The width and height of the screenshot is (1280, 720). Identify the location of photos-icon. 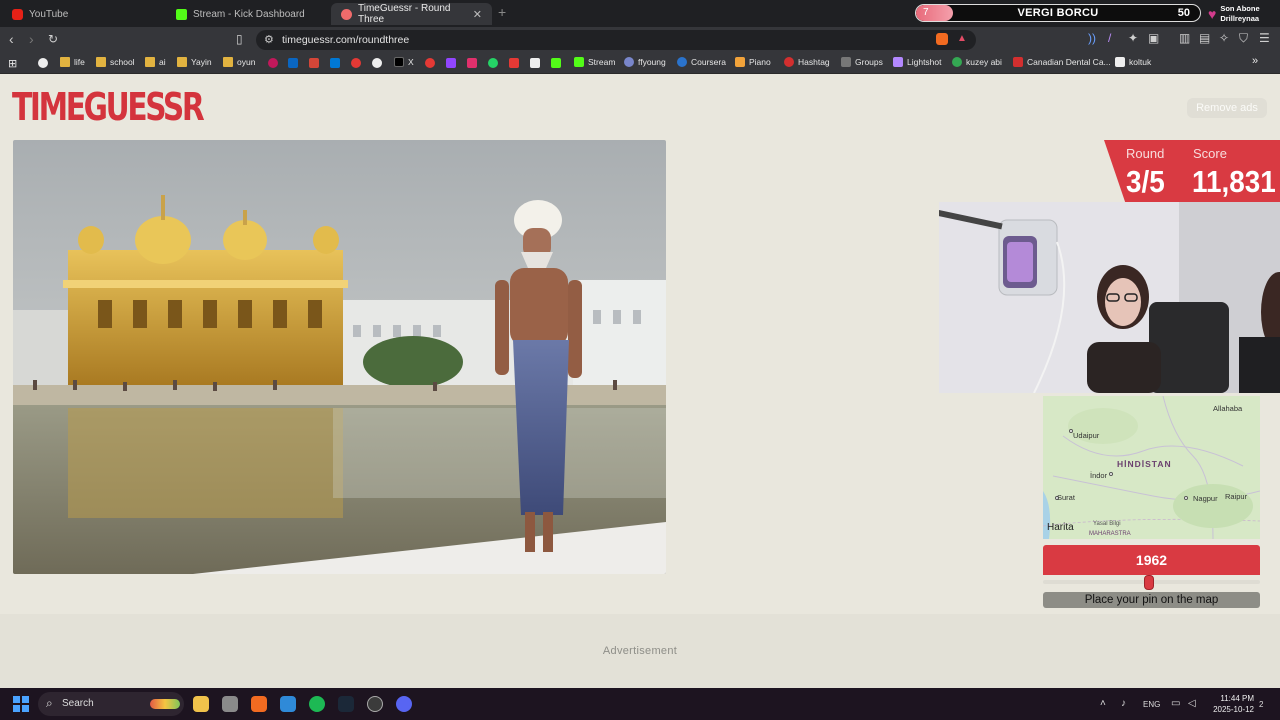
(288, 704).